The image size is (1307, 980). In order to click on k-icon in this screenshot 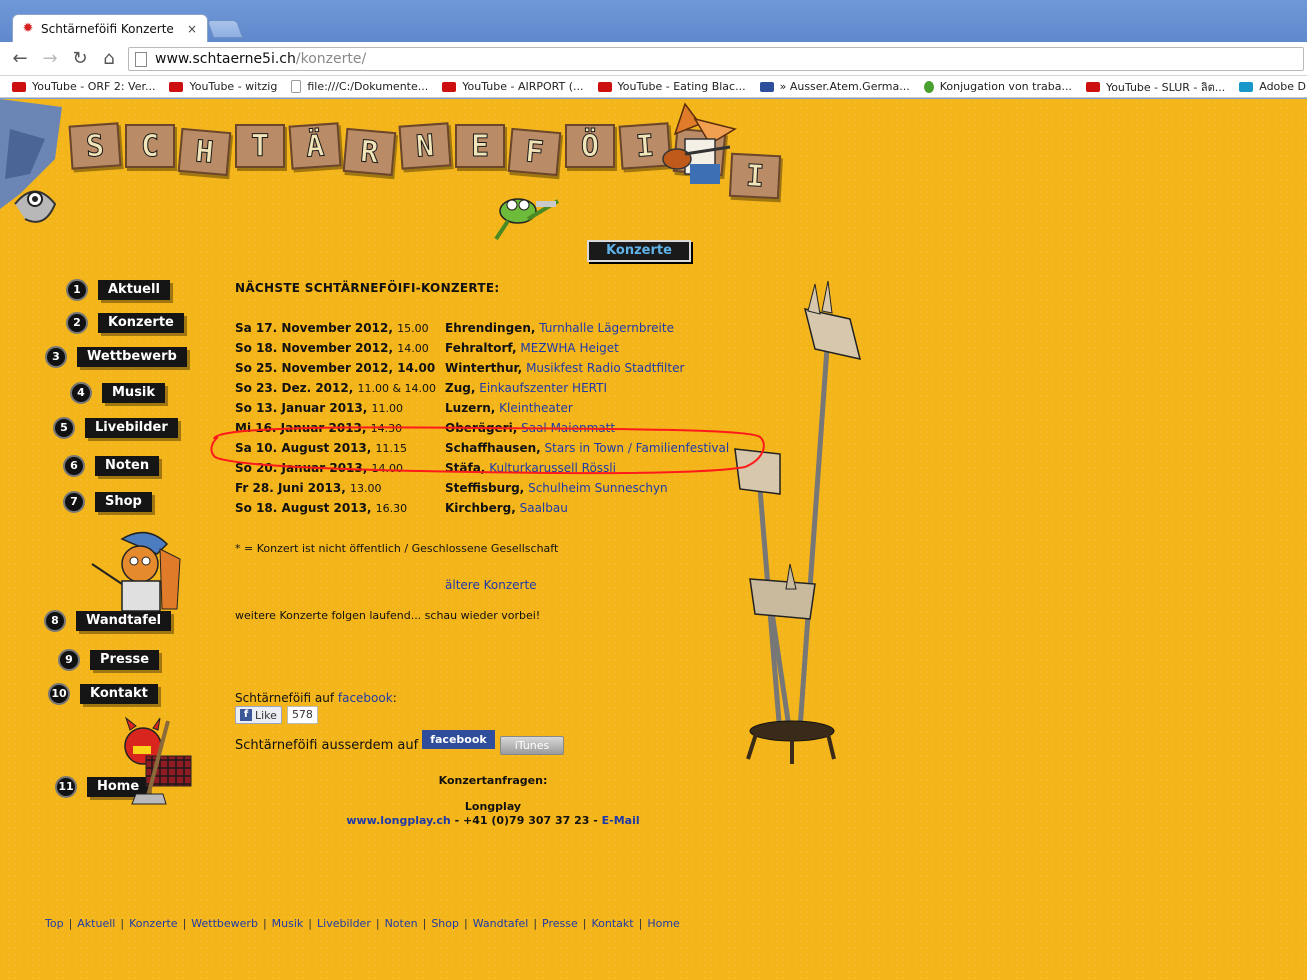, I will do `click(1246, 86)`.